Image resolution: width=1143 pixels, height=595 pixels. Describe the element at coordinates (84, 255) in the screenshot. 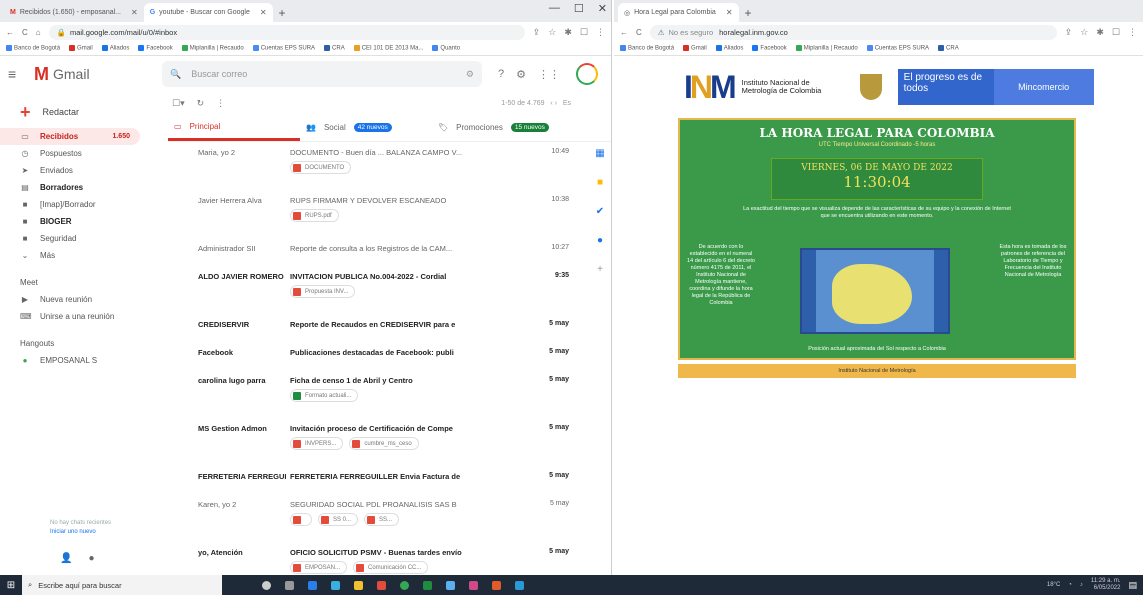

I see `sidebar-item: ⌄ Más` at that location.